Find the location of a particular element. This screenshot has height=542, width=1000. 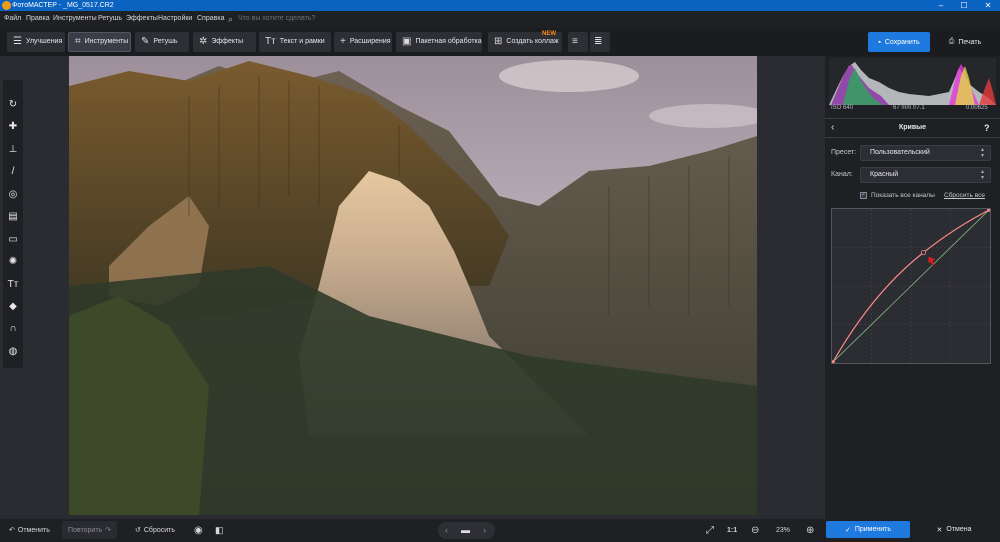

lens-value: 67 mm f/7.1 is located at coordinates (909, 108).